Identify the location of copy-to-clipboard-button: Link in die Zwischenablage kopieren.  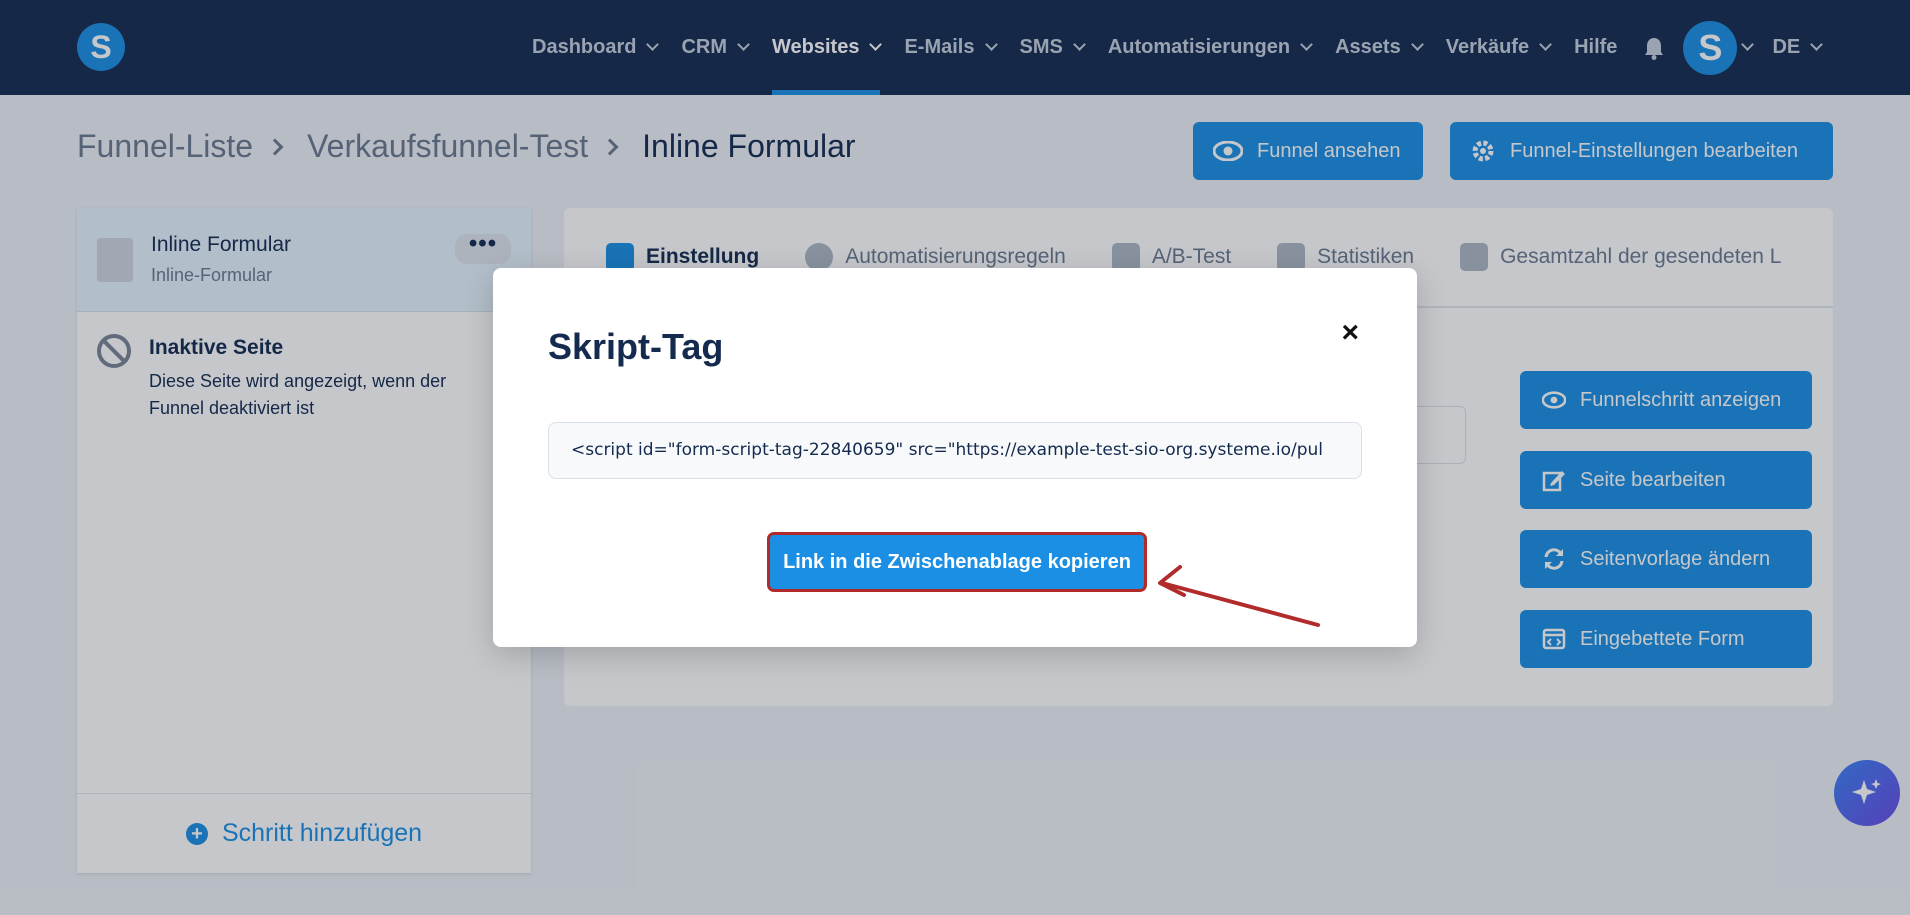
(957, 562).